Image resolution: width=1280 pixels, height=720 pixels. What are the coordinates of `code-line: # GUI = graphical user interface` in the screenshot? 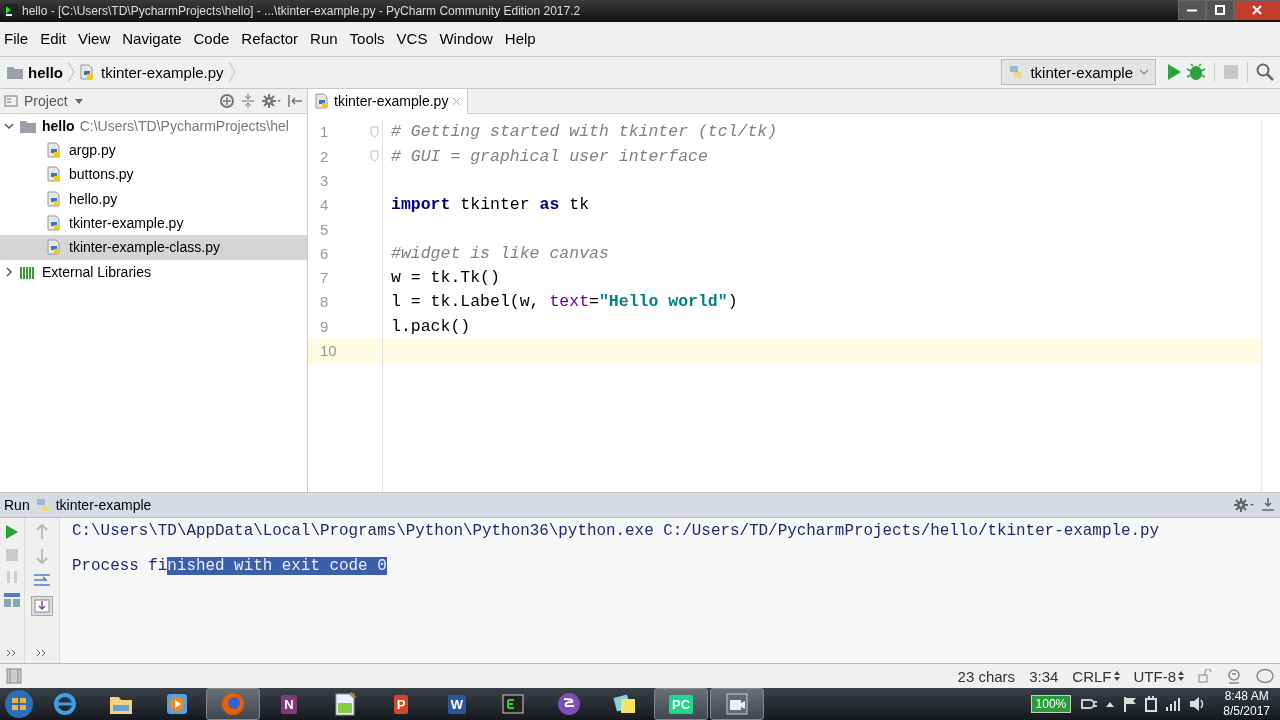 It's located at (549, 156).